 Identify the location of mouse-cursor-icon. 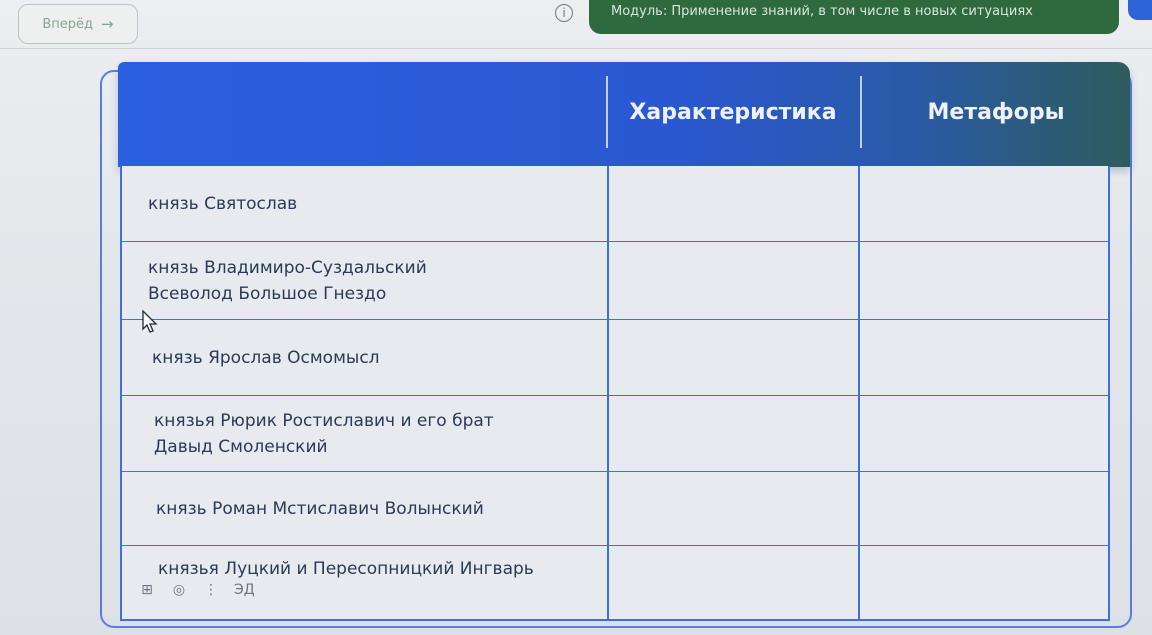
(150, 321).